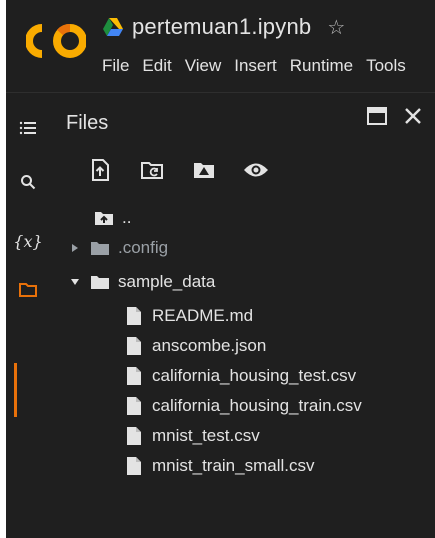 This screenshot has height=538, width=435. What do you see at coordinates (254, 375) in the screenshot?
I see `file-name: california_housing_test.csv` at bounding box center [254, 375].